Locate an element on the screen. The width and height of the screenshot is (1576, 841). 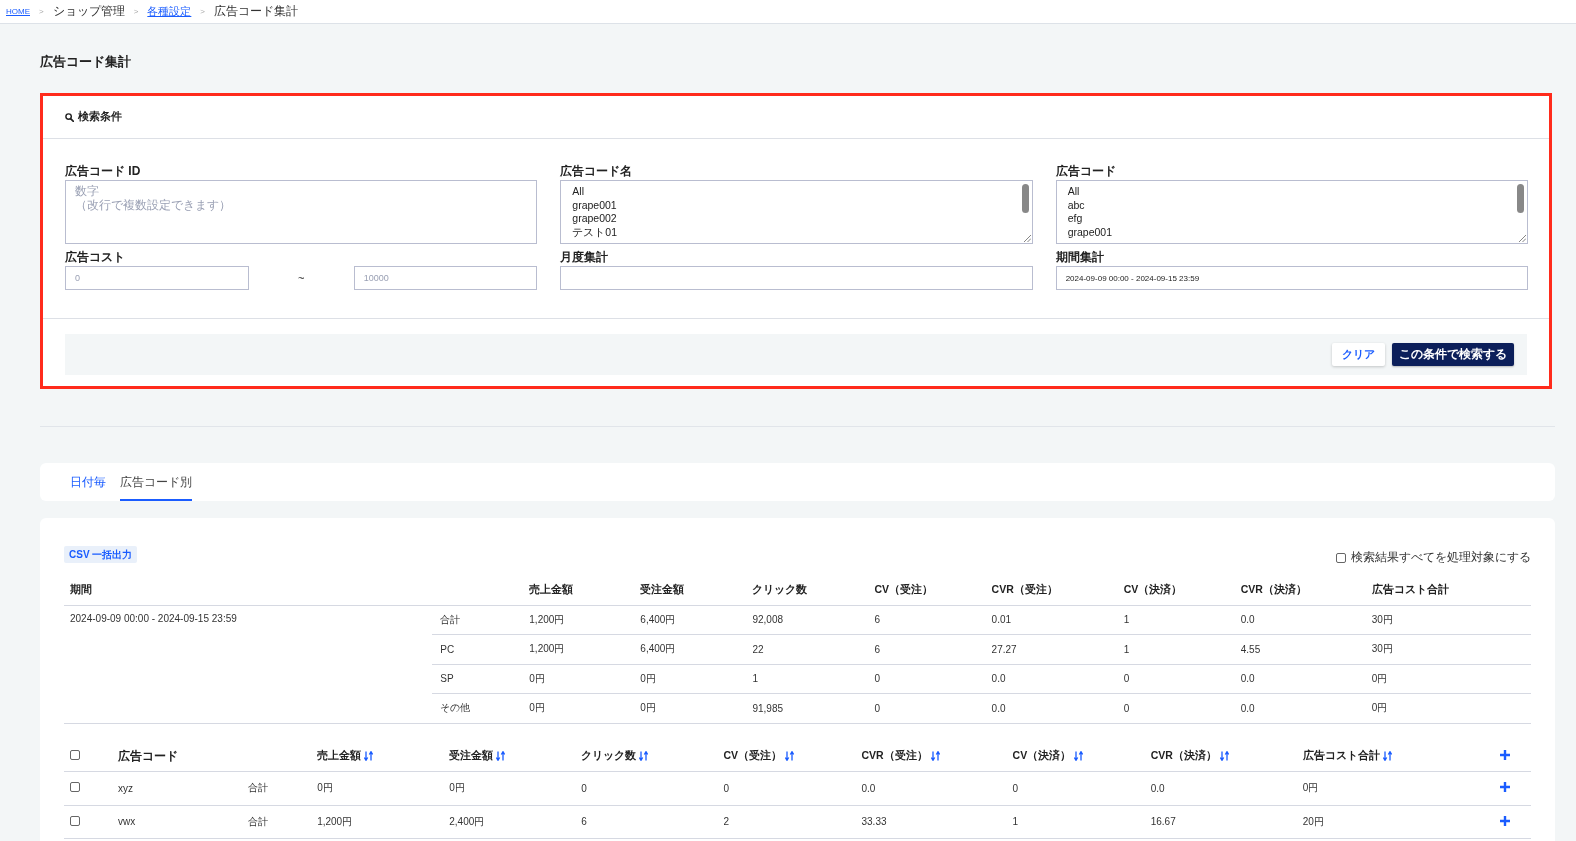
min-cost-input: 0 is located at coordinates (157, 278).